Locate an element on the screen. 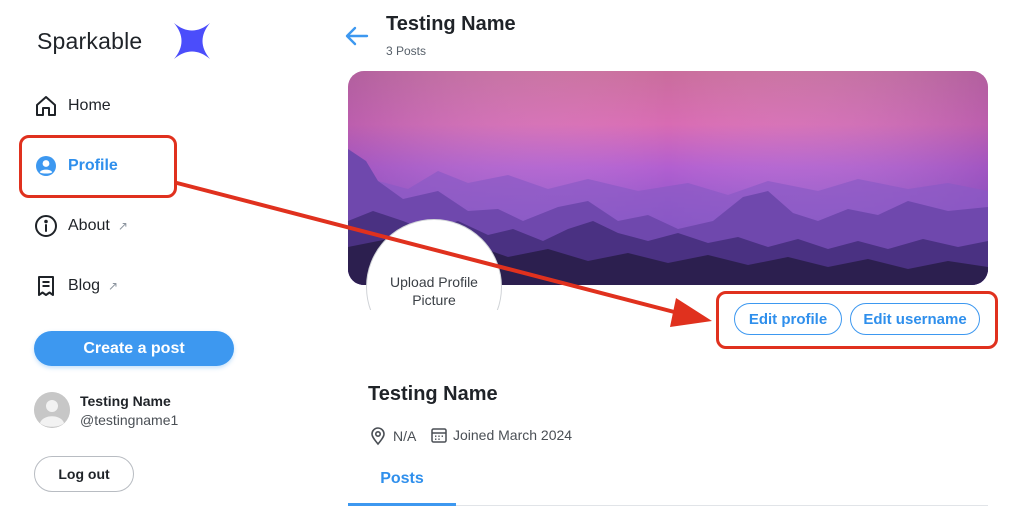 The image size is (1009, 519). user-handle: @testingname1 is located at coordinates (129, 419).